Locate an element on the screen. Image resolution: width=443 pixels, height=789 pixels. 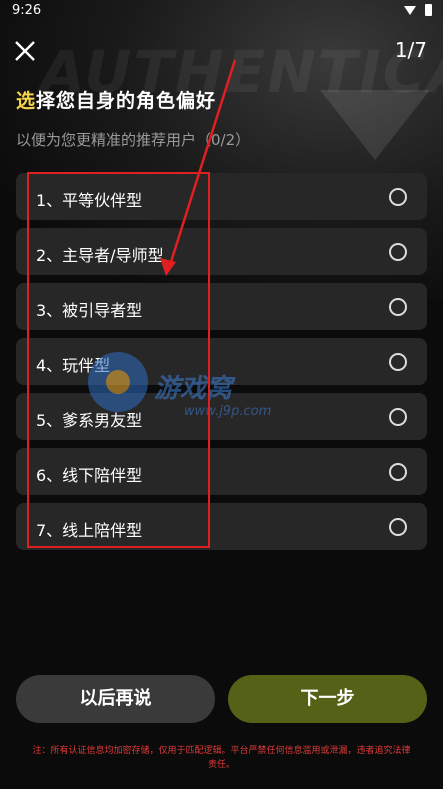
next-button: 下一步 is located at coordinates (327, 699).